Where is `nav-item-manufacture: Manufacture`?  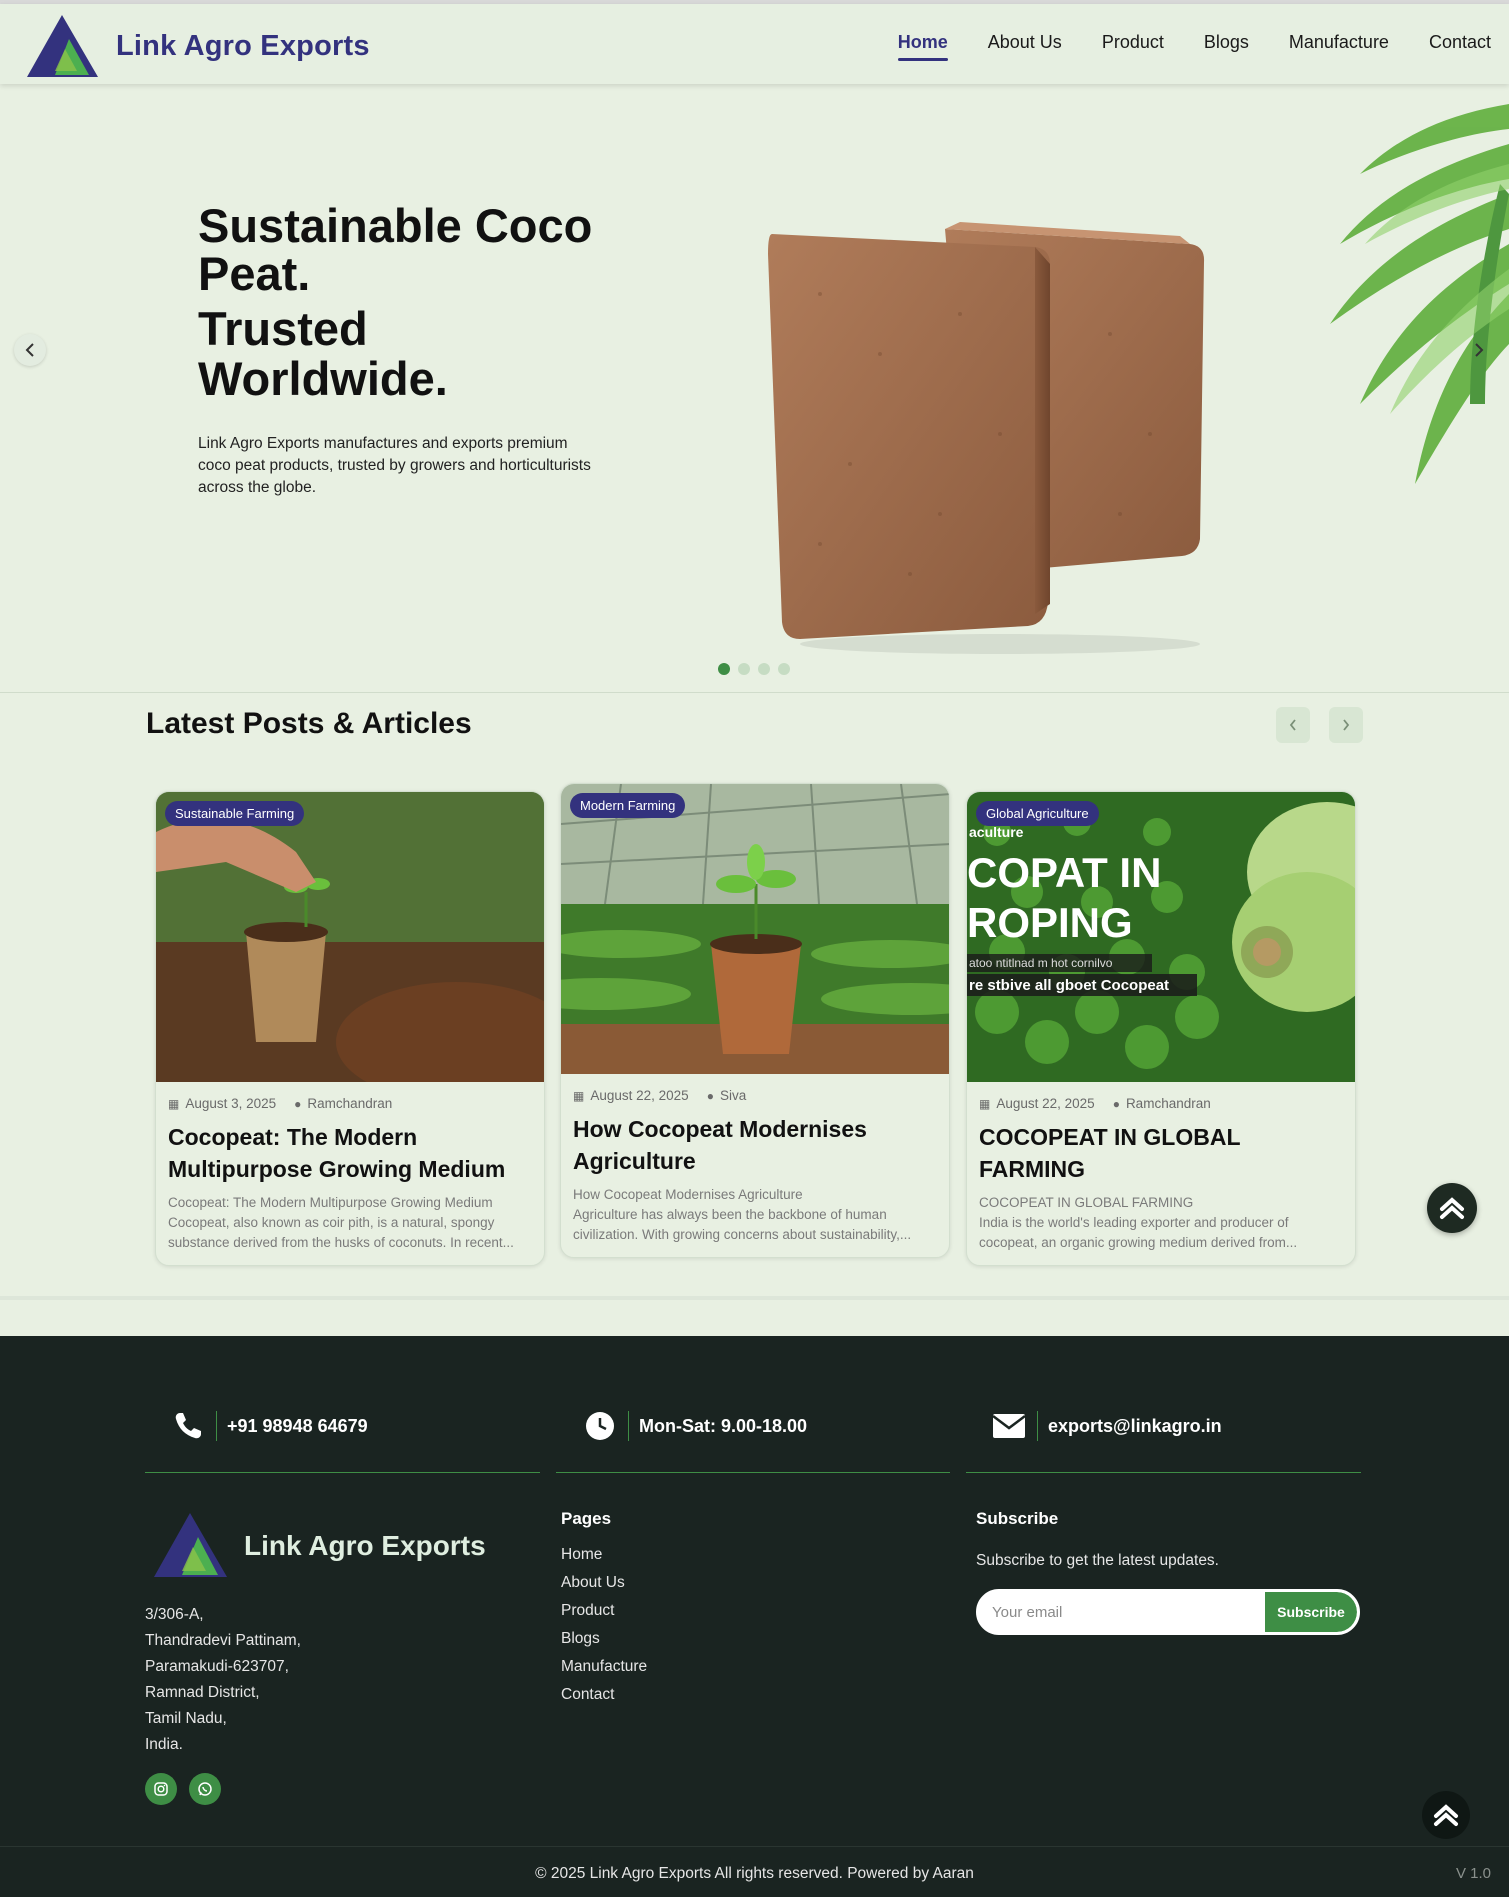
nav-item-manufacture: Manufacture is located at coordinates (1339, 45).